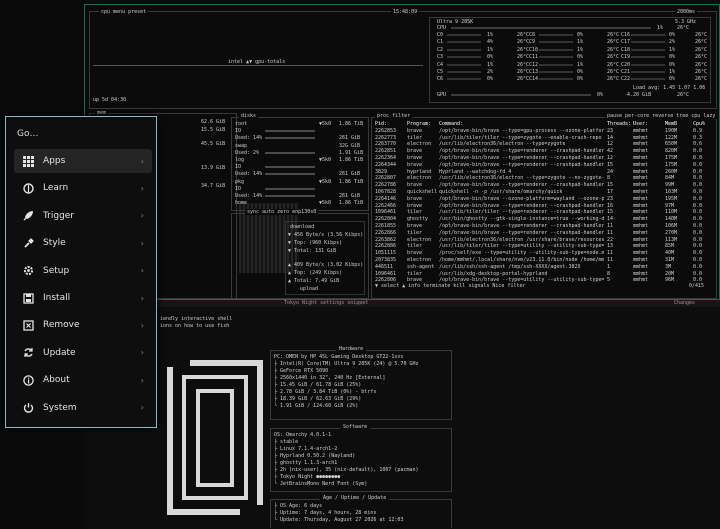  I want to click on process-cell: 2263862, so click(386, 239).